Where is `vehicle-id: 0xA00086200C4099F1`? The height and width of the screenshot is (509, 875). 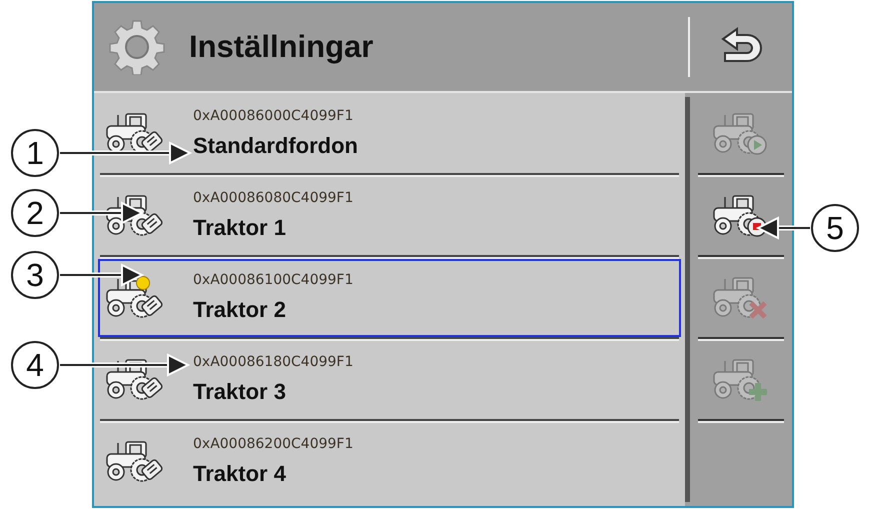
vehicle-id: 0xA00086200C4099F1 is located at coordinates (273, 444).